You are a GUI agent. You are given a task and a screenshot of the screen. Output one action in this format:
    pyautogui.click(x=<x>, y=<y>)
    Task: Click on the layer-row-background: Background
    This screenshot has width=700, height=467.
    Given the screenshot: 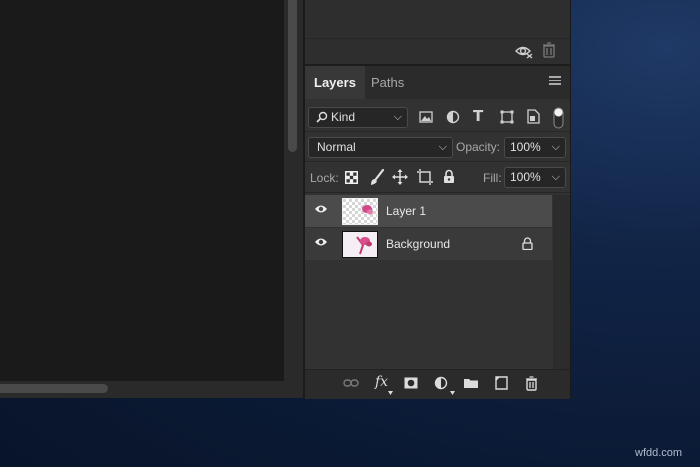 What is the action you would take?
    pyautogui.click(x=428, y=244)
    